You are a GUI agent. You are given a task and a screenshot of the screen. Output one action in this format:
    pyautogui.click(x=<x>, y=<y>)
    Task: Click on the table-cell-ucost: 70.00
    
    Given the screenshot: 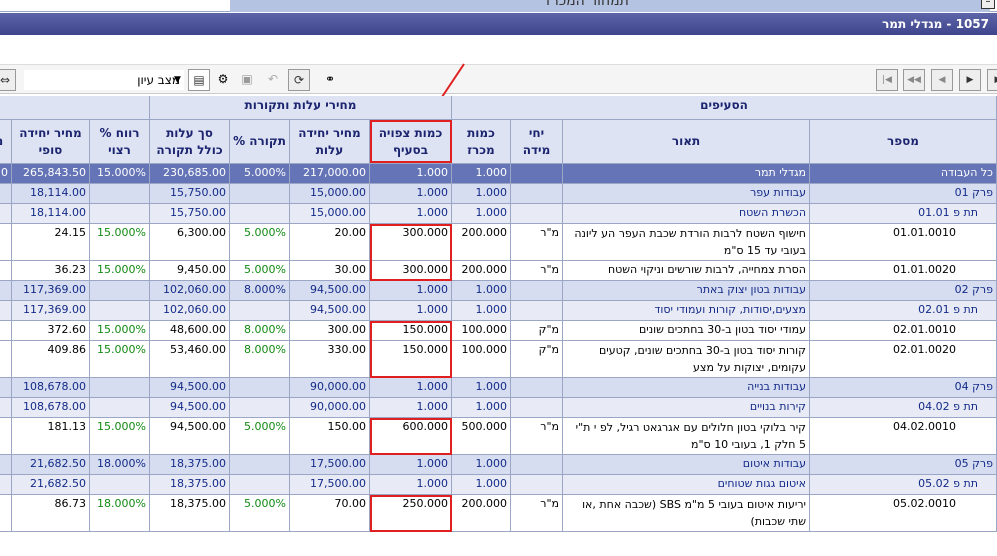 What is the action you would take?
    pyautogui.click(x=330, y=513)
    